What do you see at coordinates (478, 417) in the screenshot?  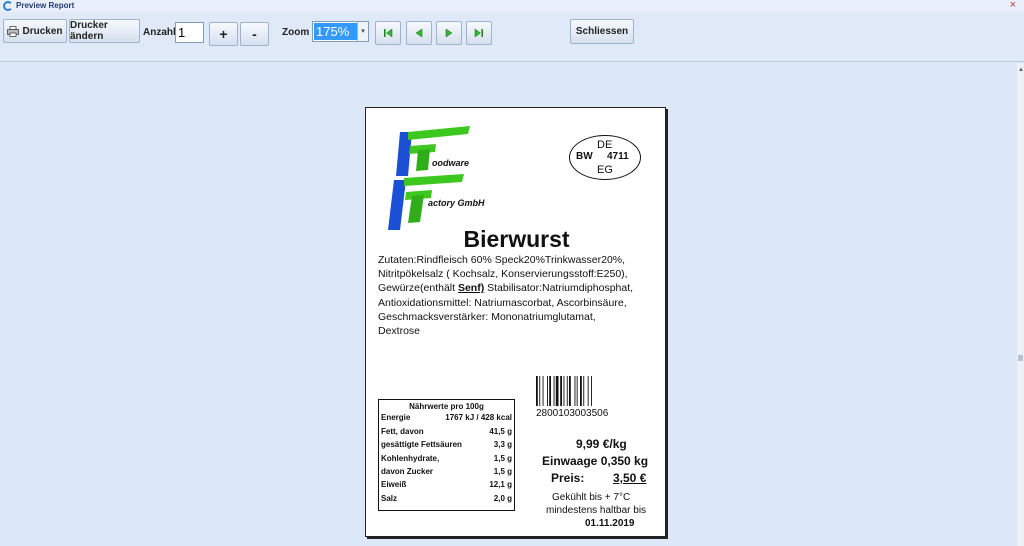 I see `nutrient-value: 1767 kJ / 428 kcal` at bounding box center [478, 417].